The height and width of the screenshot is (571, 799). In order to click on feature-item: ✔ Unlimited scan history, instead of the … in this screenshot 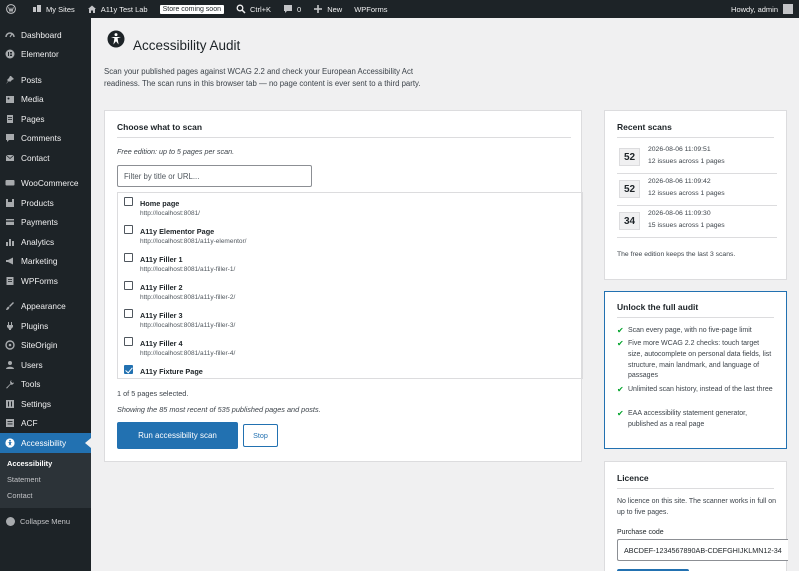, I will do `click(696, 390)`.